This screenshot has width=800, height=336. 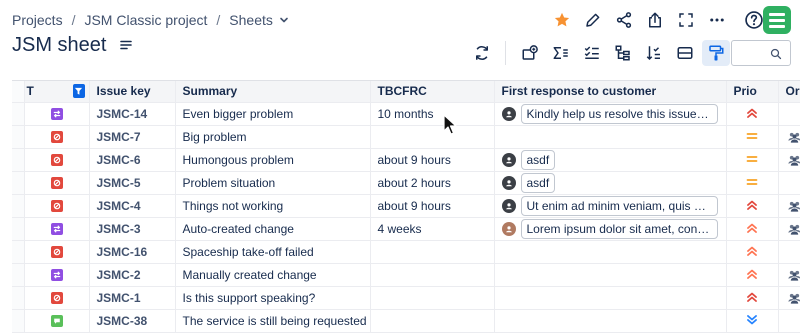 I want to click on column-header-summary: Summary, so click(x=273, y=92).